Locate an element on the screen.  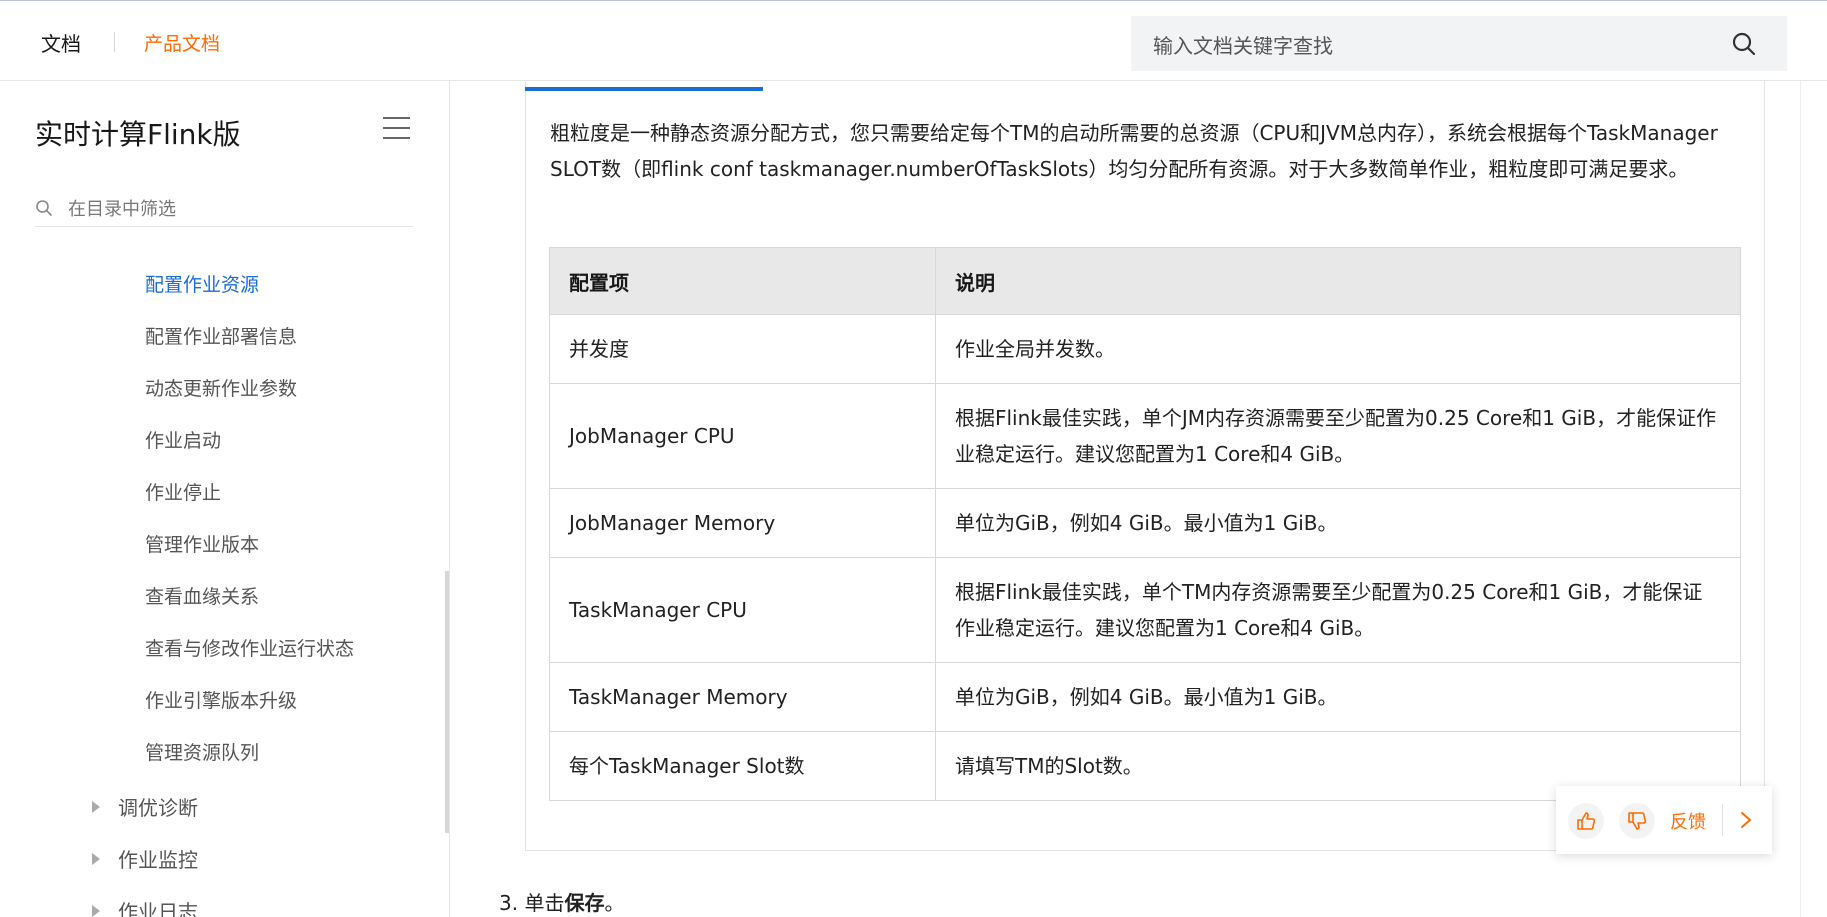
step-3: 3. 单击保存。 is located at coordinates (561, 901).